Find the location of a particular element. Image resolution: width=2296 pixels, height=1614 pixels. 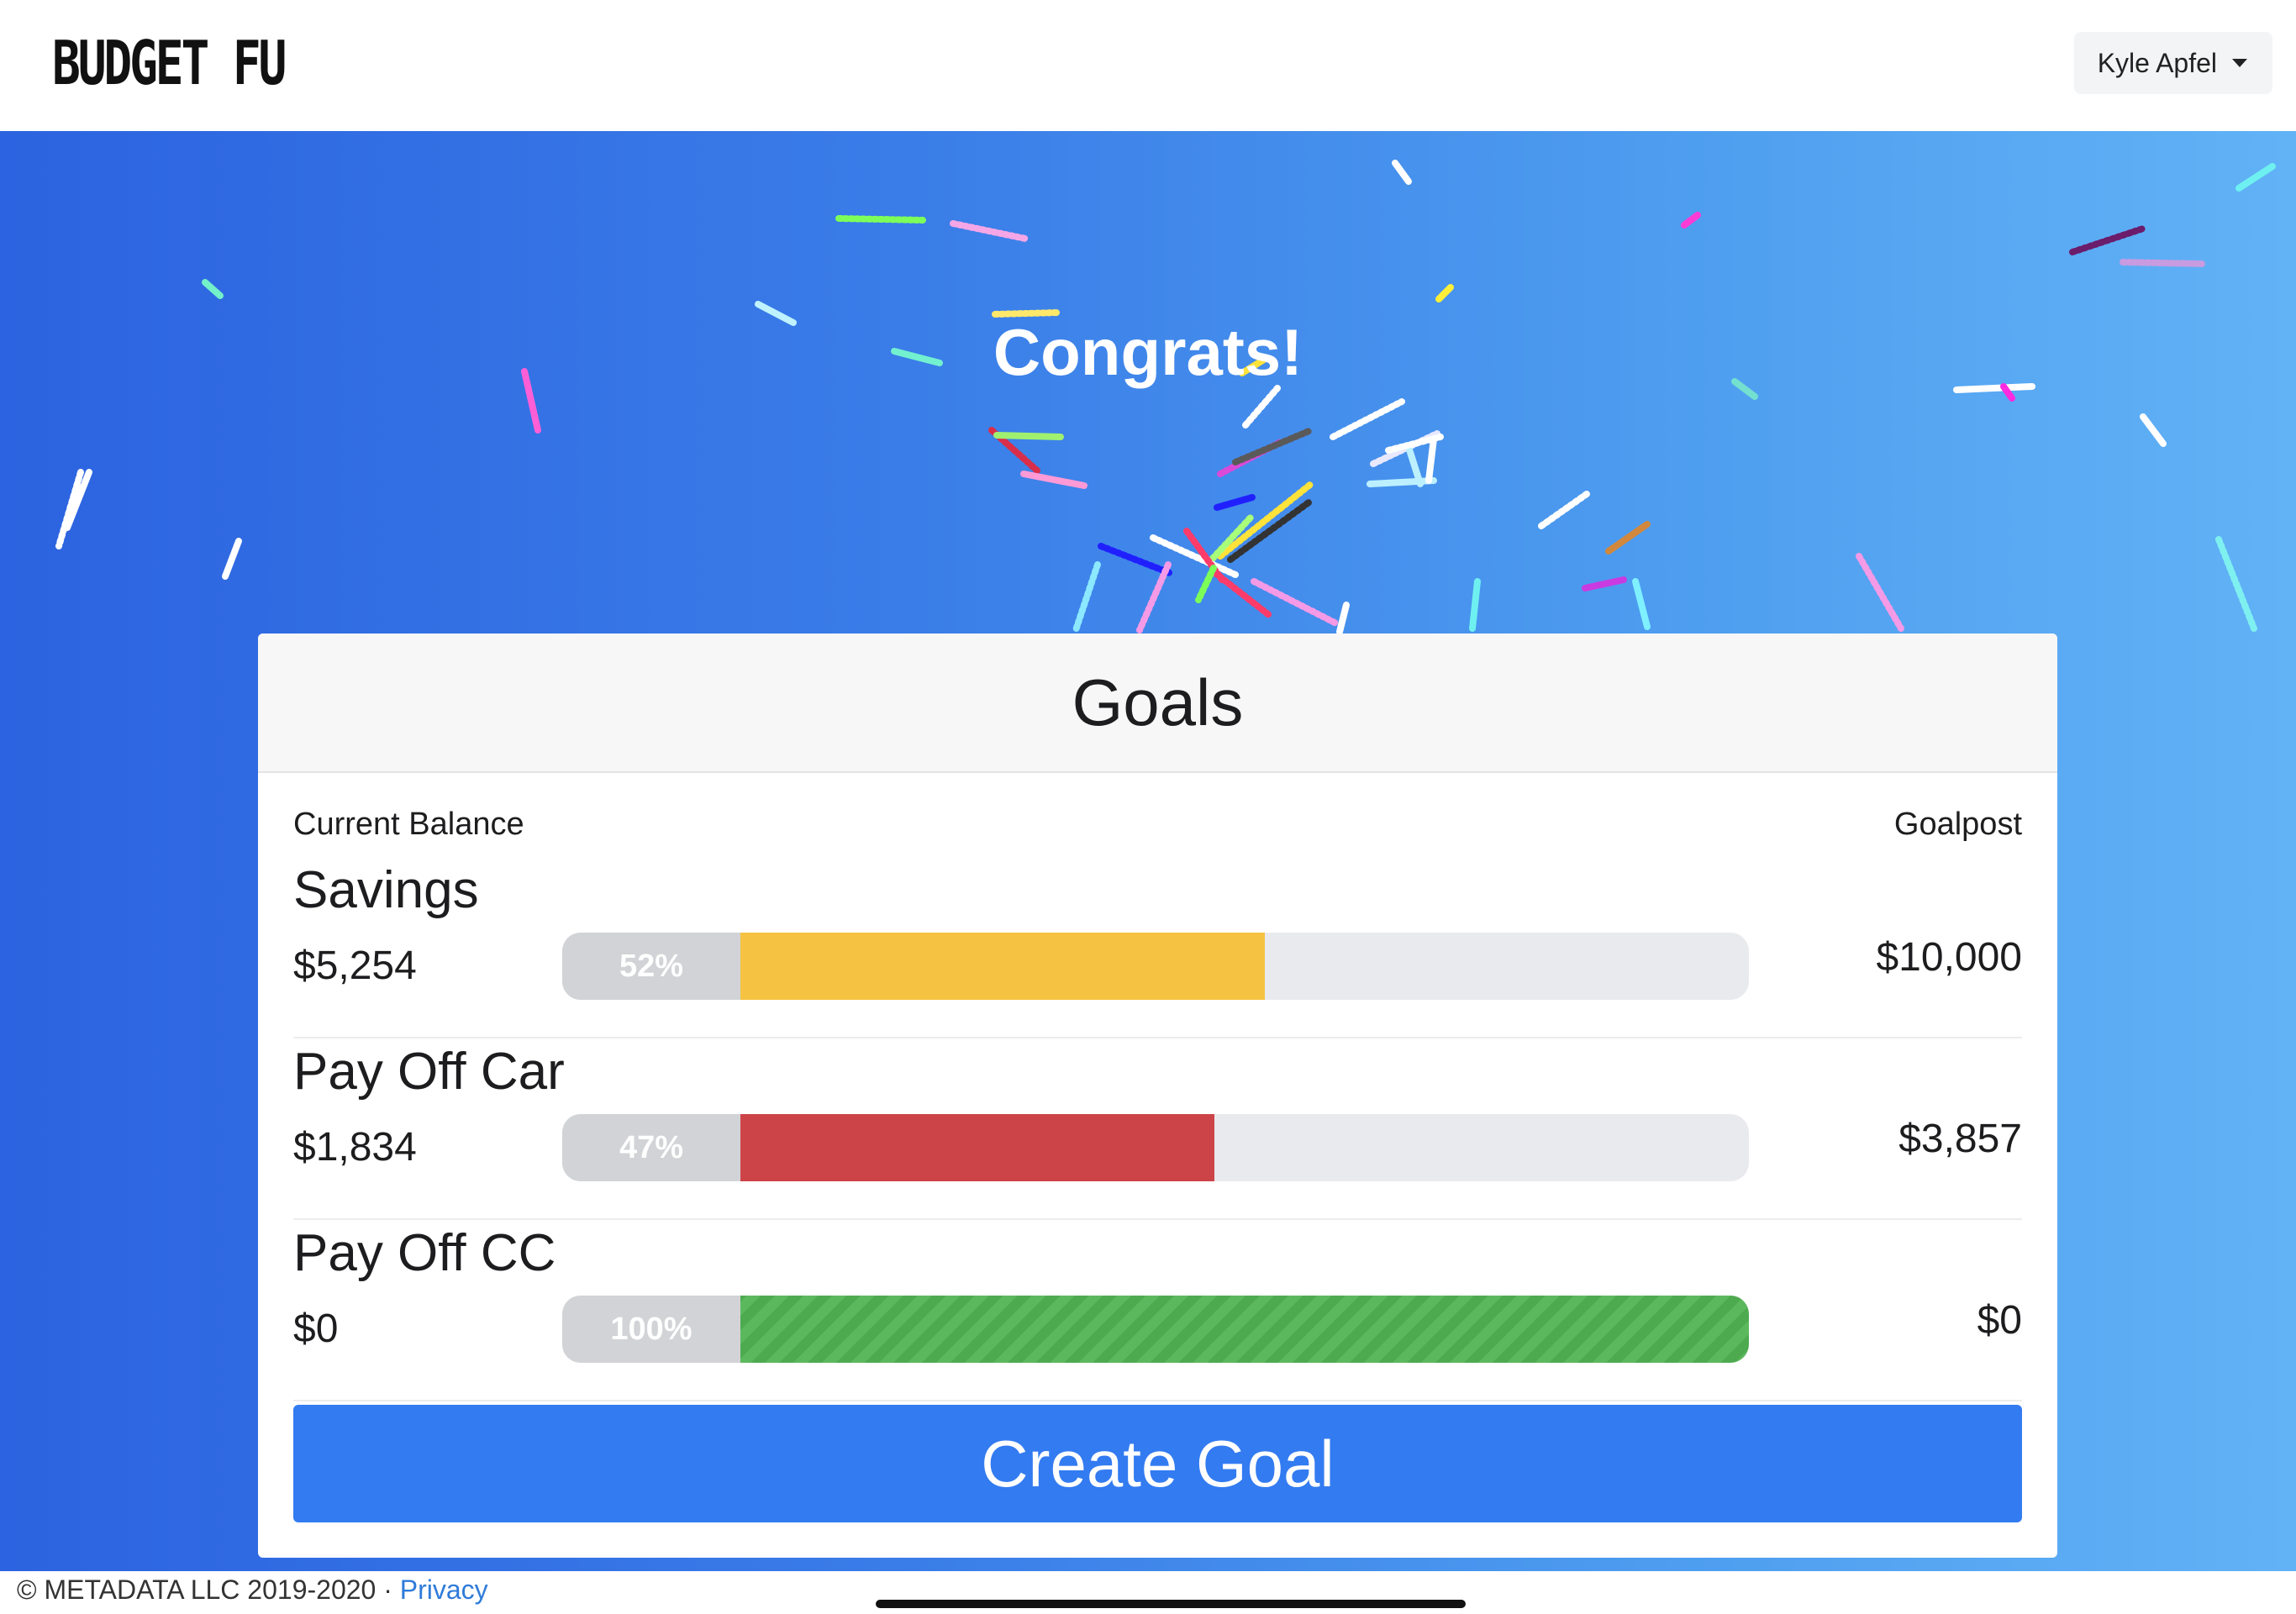

goalpost-label: Goalpost is located at coordinates (1958, 824).